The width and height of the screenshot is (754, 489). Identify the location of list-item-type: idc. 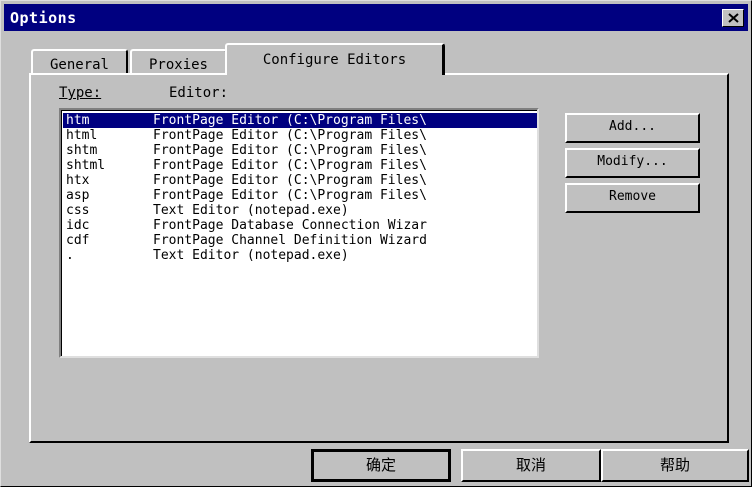
(78, 225).